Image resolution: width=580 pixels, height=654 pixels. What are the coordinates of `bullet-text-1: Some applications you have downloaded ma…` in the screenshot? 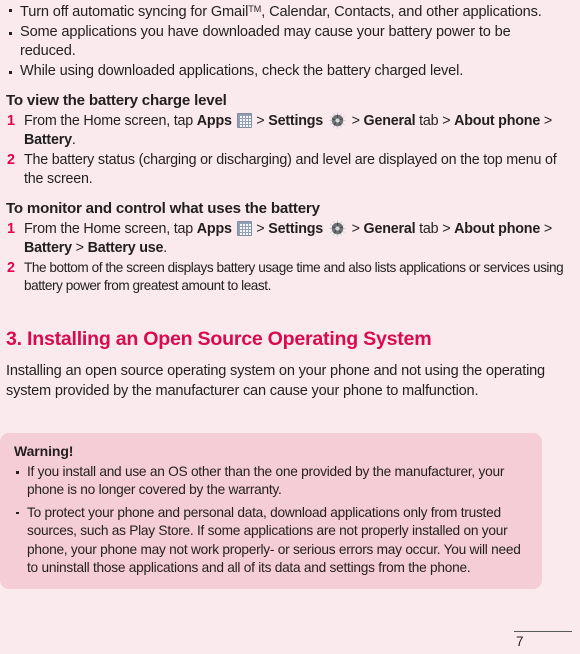 It's located at (265, 42).